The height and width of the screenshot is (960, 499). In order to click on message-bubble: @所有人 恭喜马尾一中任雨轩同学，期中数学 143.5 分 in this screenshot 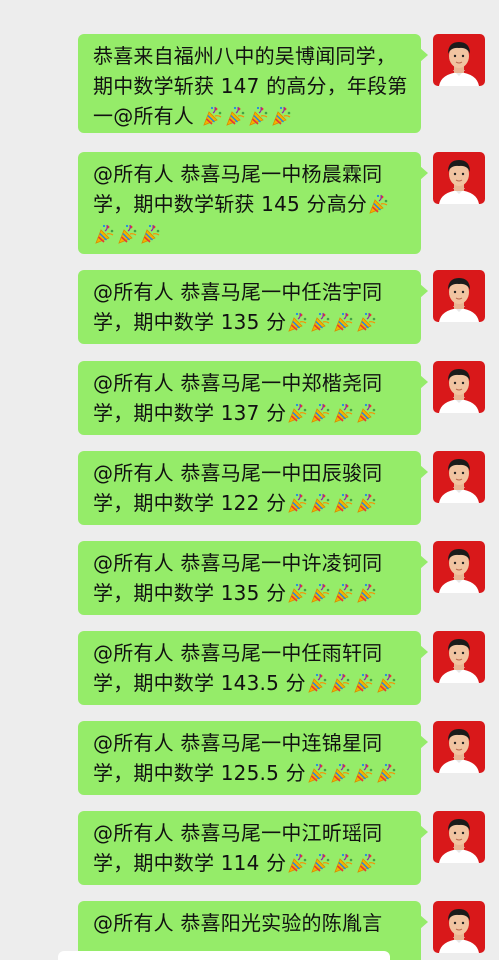, I will do `click(253, 668)`.